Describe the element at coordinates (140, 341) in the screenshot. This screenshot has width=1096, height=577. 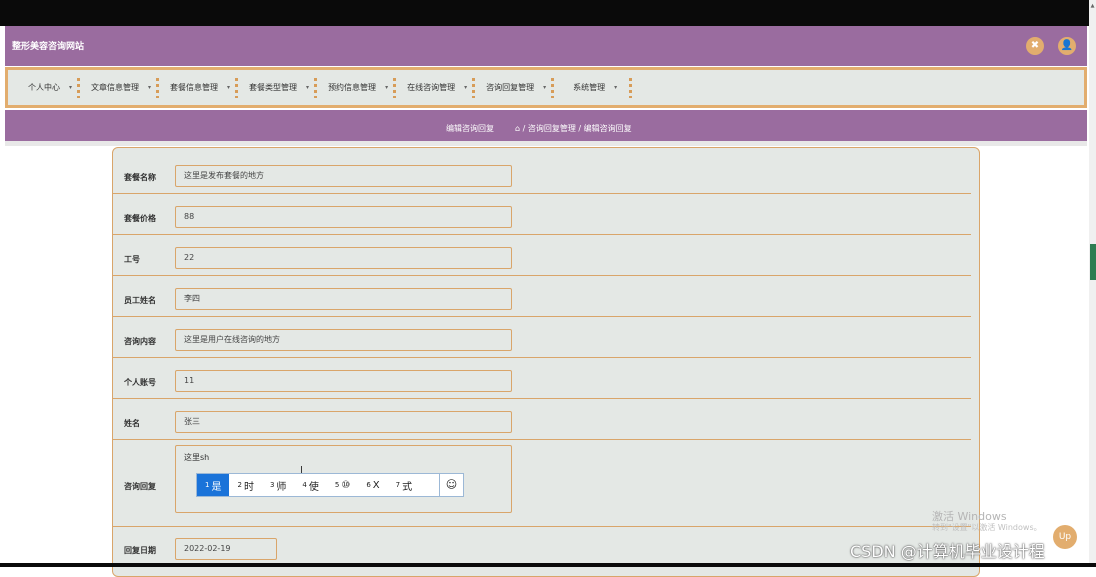
I see `field-label: 咨询内容` at that location.